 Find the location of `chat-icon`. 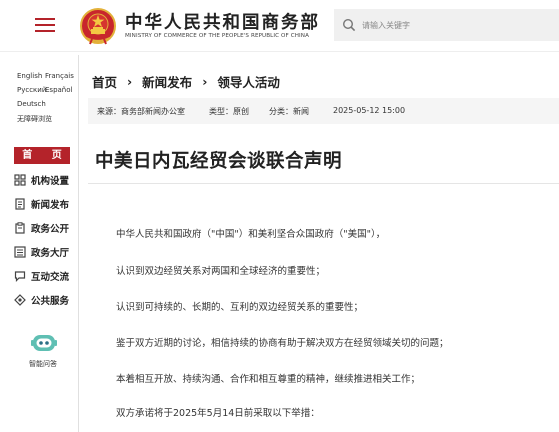

chat-icon is located at coordinates (20, 276).